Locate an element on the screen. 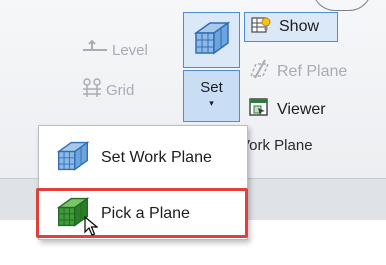 This screenshot has width=386, height=265. show-label: Show is located at coordinates (299, 26).